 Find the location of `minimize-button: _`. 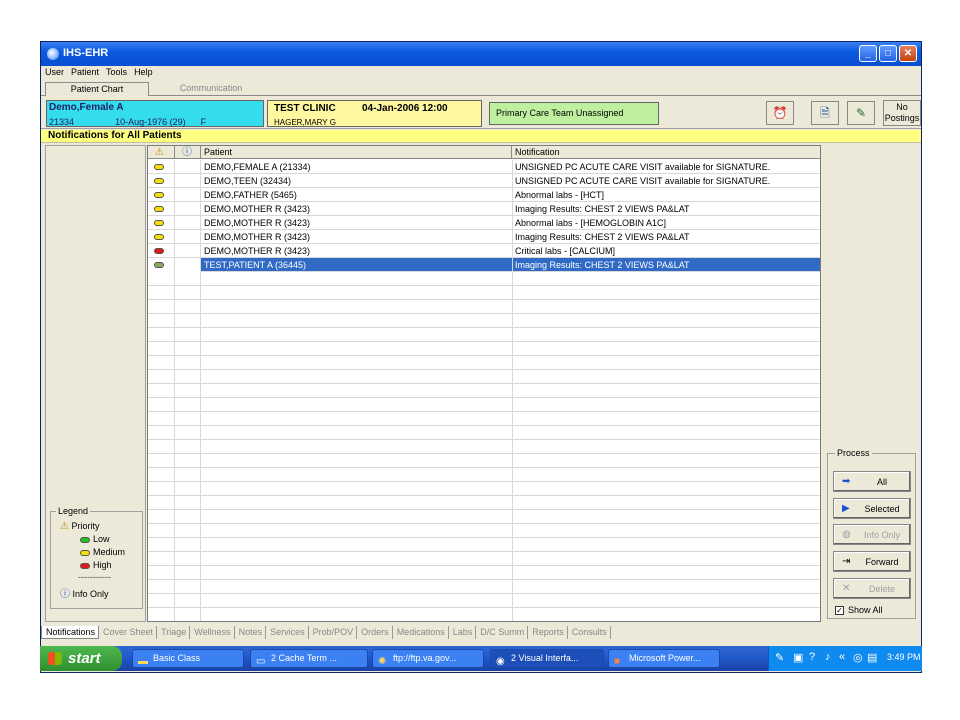

minimize-button: _ is located at coordinates (868, 53).